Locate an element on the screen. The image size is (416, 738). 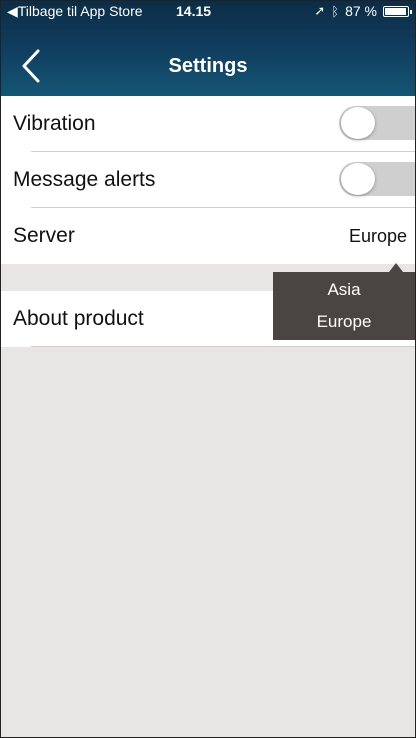
battery-percent: 87 % is located at coordinates (361, 11).